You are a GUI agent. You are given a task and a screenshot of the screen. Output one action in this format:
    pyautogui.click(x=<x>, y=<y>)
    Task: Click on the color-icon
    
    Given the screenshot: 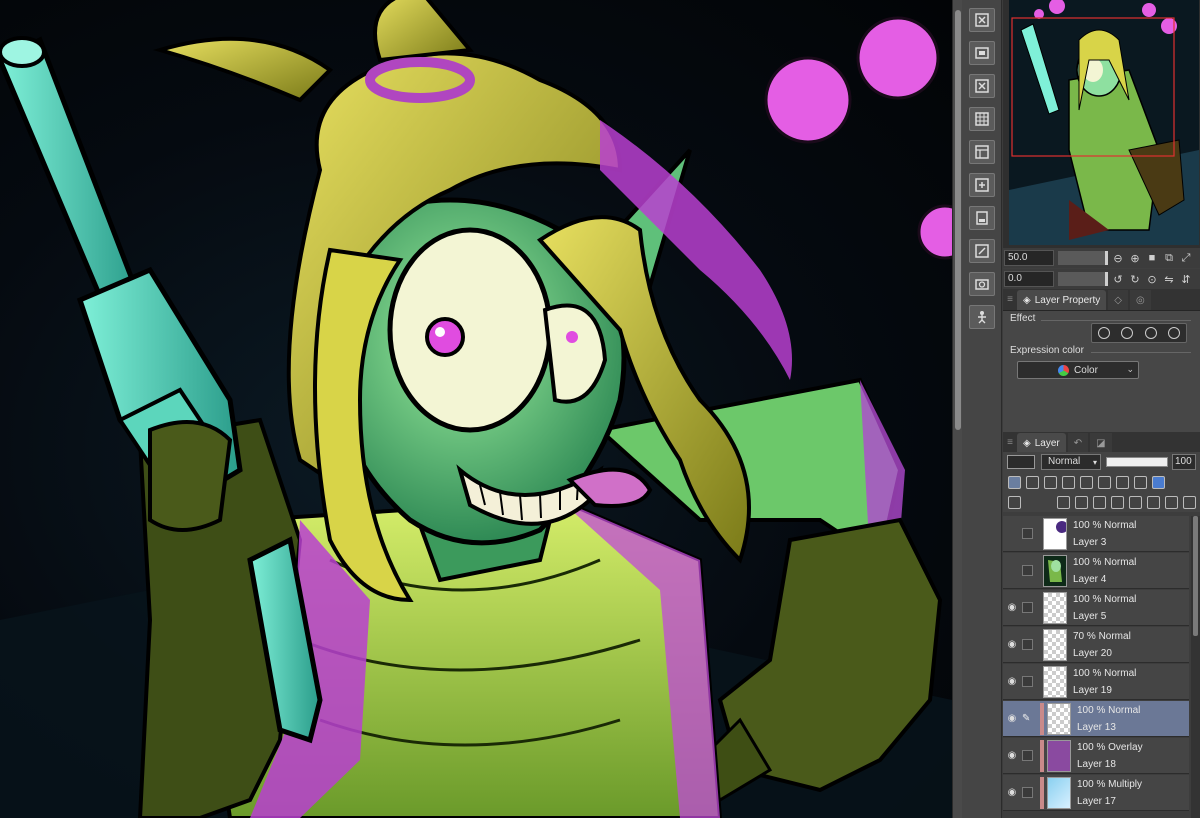 What is the action you would take?
    pyautogui.click(x=1158, y=482)
    